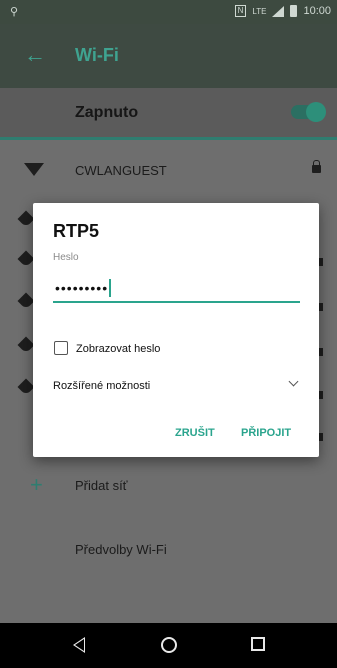  Describe the element at coordinates (258, 644) in the screenshot. I see `nav-recents-icon` at that location.